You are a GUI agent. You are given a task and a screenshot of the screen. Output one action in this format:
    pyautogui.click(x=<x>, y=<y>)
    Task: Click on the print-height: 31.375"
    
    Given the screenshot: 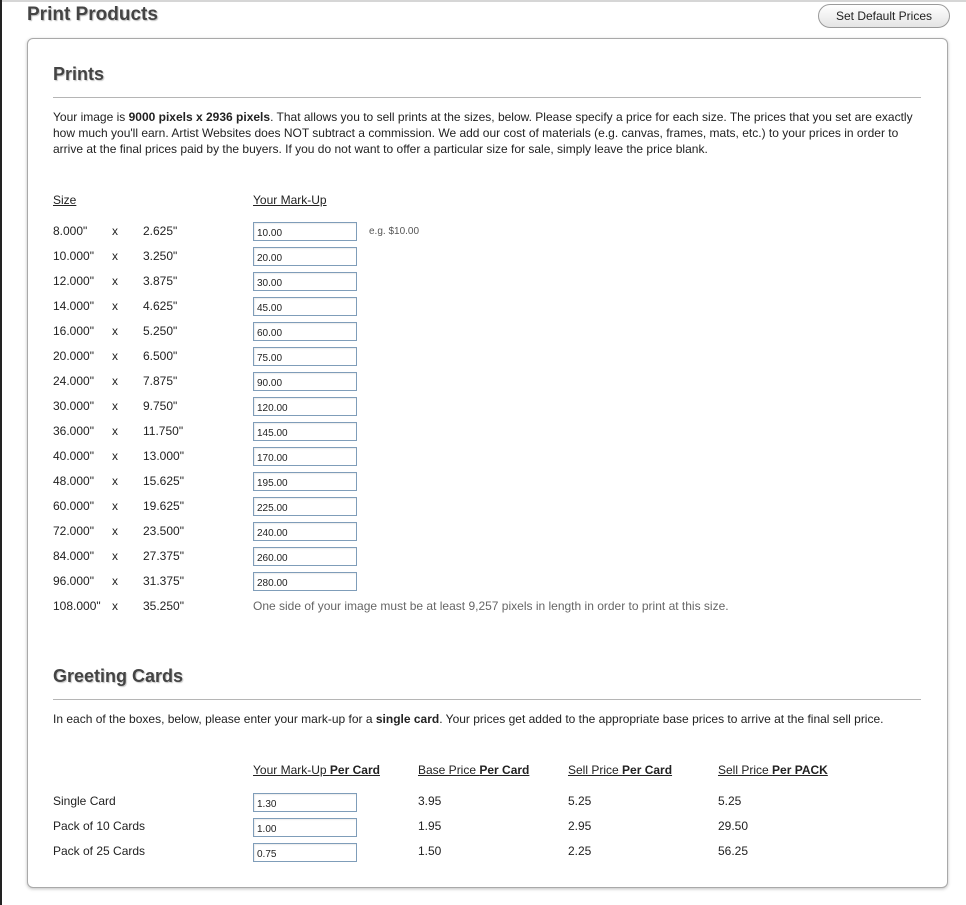 What is the action you would take?
    pyautogui.click(x=163, y=581)
    